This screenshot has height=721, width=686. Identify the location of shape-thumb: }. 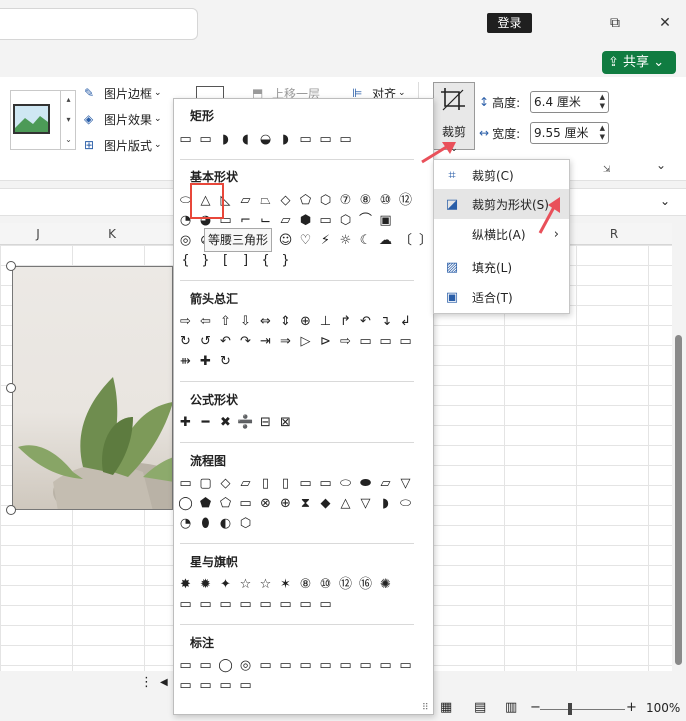
(285, 261).